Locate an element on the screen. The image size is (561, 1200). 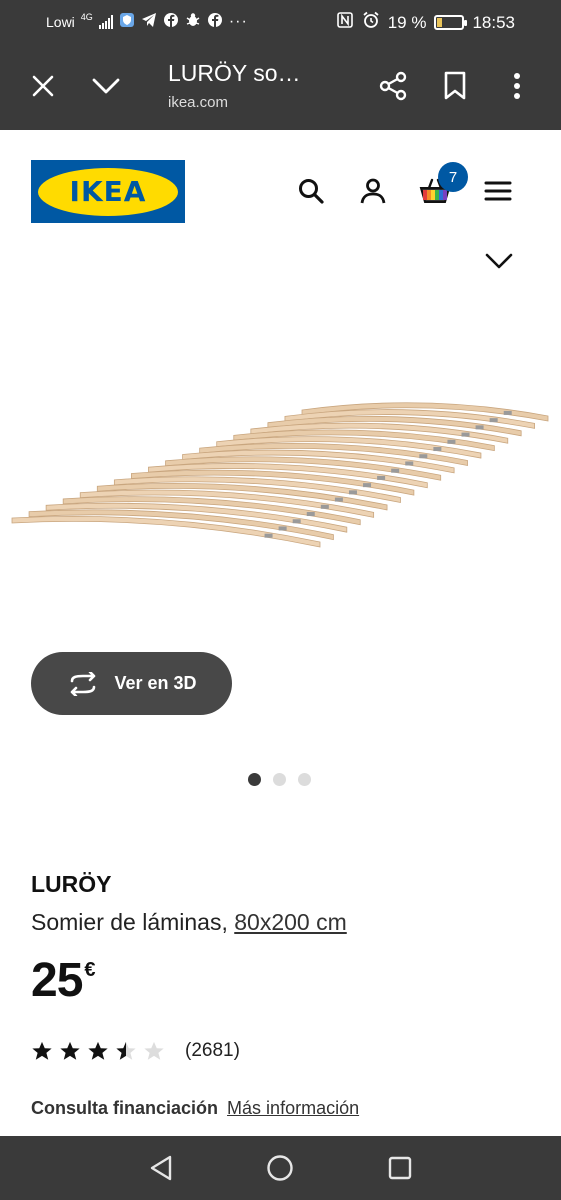
product-type: Somier de láminas, is located at coordinates (129, 922).